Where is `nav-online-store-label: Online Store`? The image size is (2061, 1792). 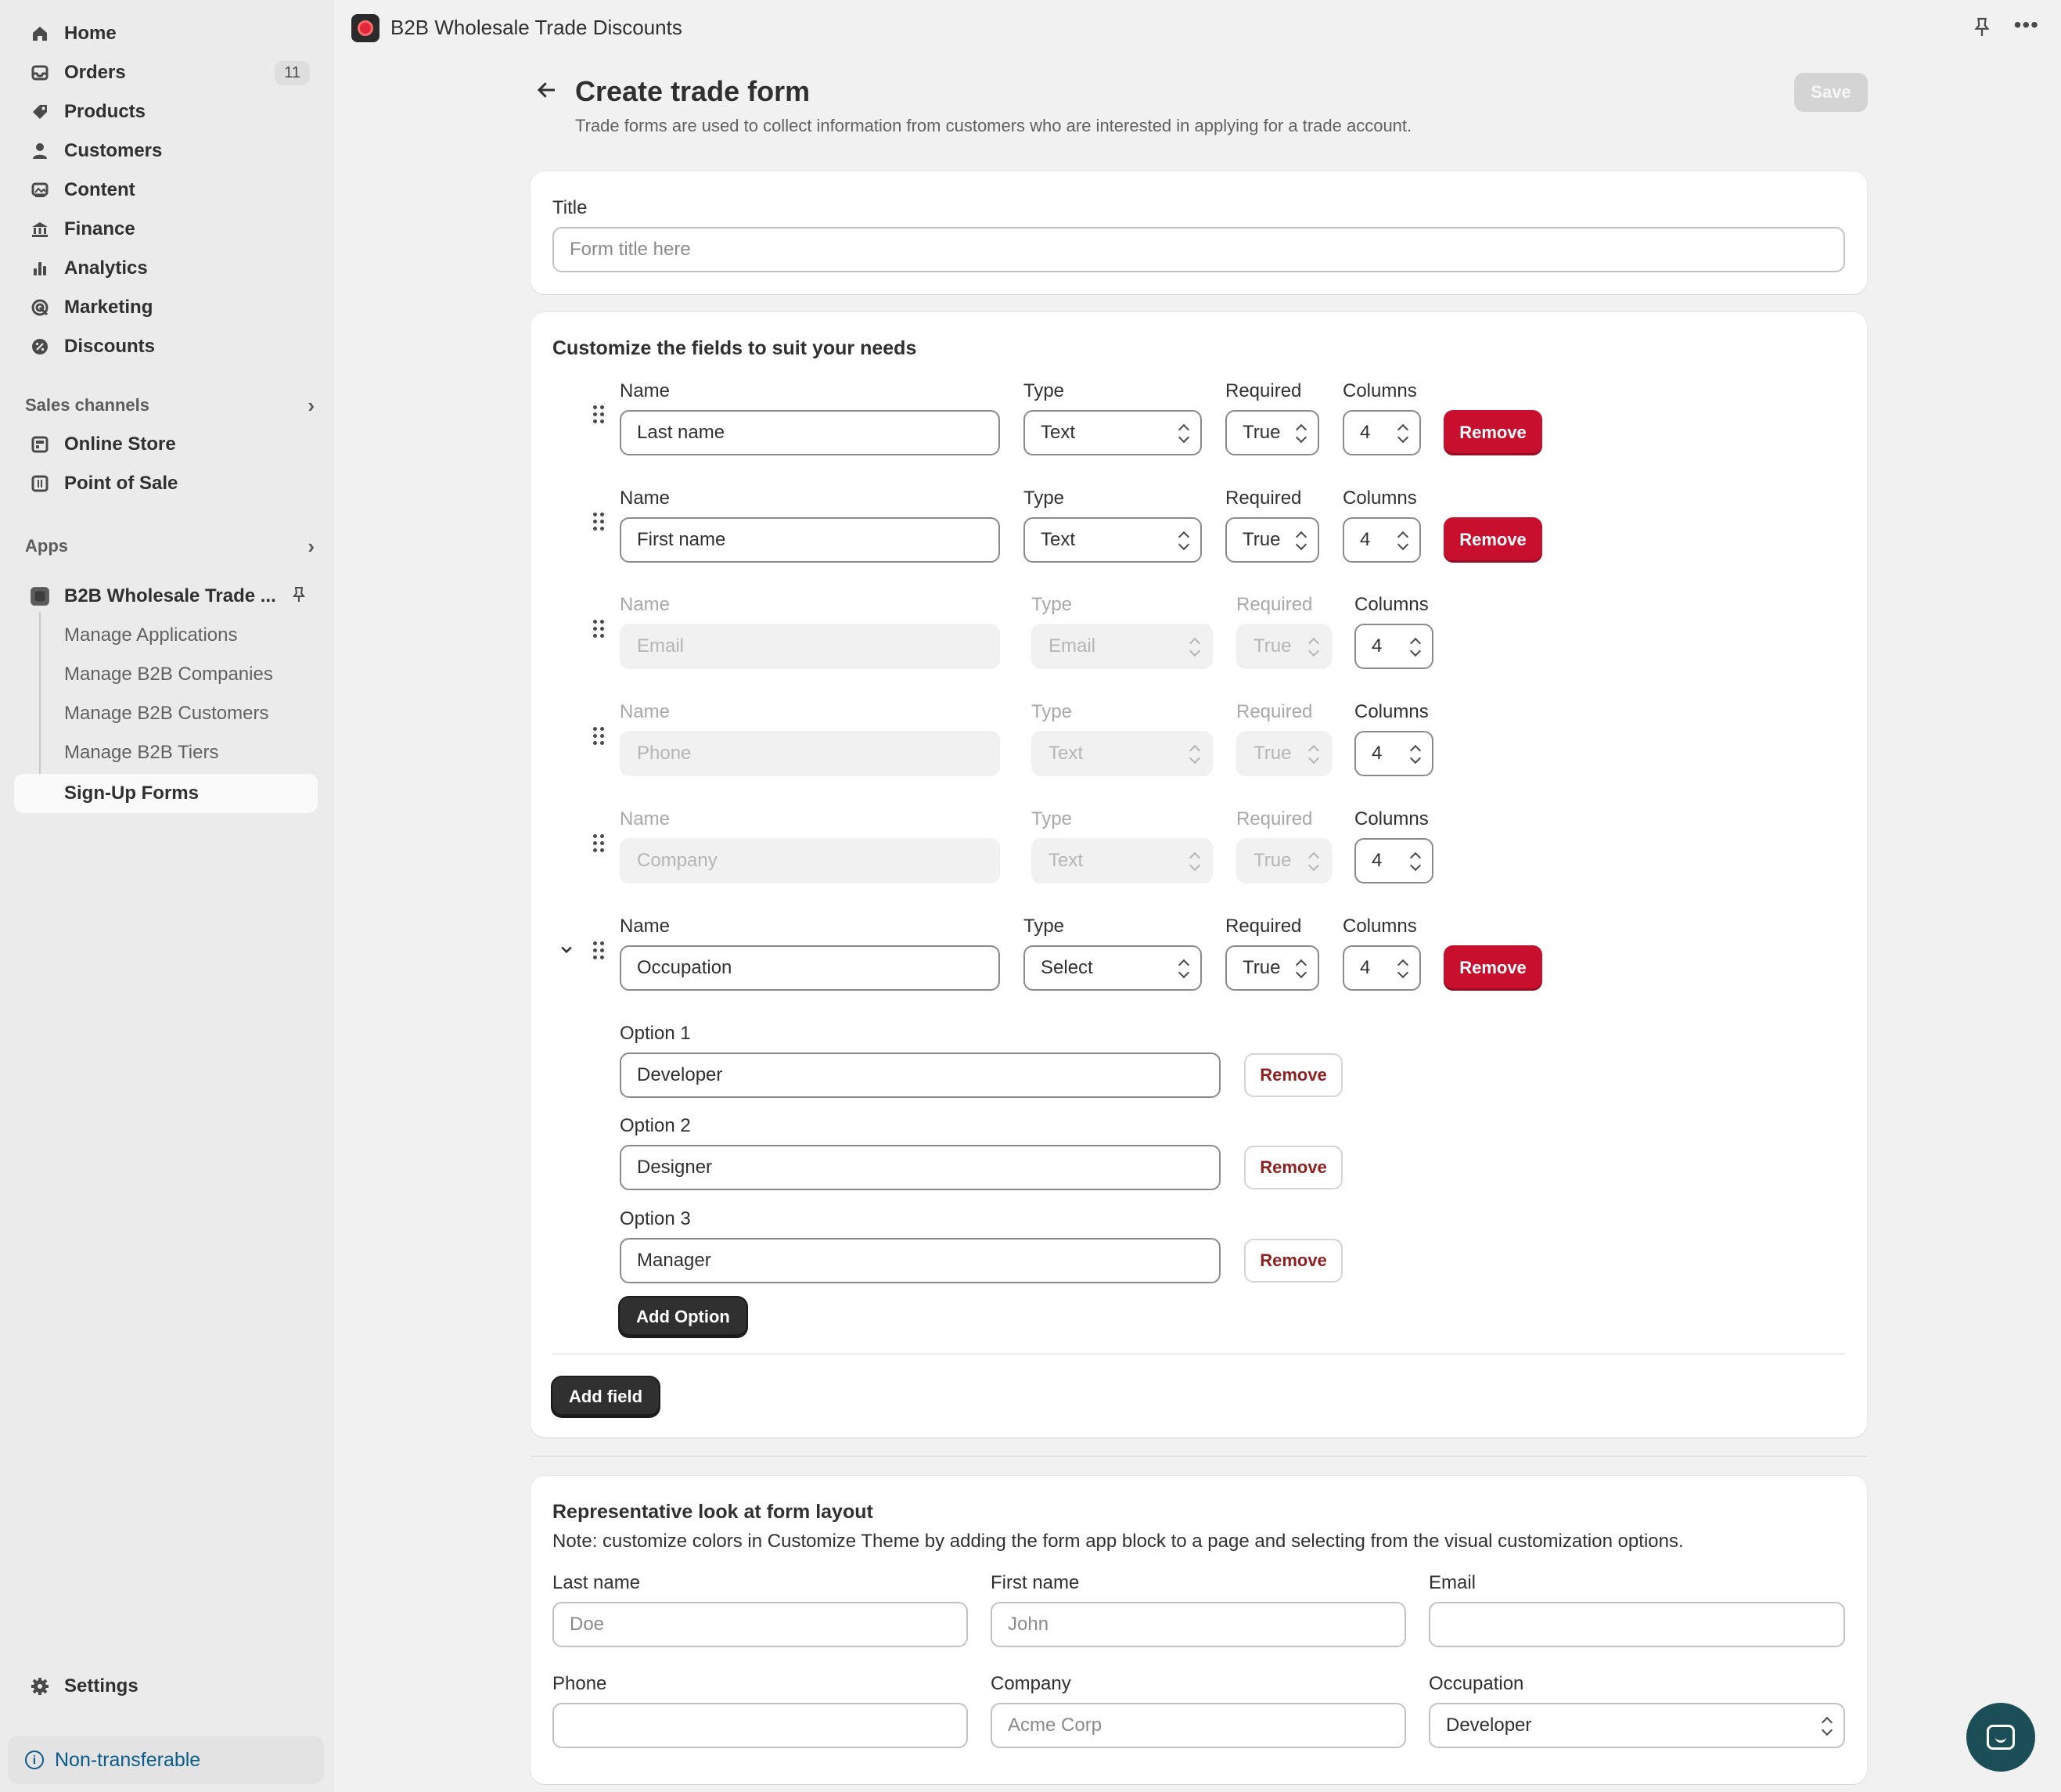 nav-online-store-label: Online Store is located at coordinates (120, 444).